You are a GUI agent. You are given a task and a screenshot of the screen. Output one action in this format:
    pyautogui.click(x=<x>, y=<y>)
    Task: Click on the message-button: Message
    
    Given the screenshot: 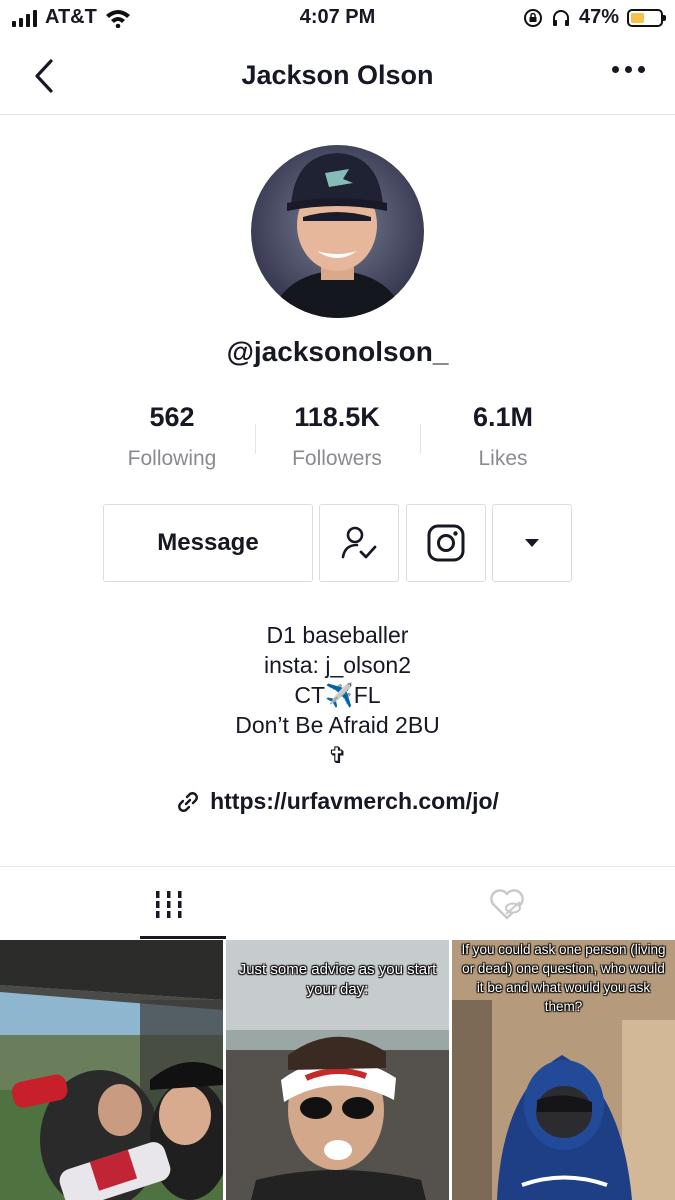 What is the action you would take?
    pyautogui.click(x=208, y=543)
    